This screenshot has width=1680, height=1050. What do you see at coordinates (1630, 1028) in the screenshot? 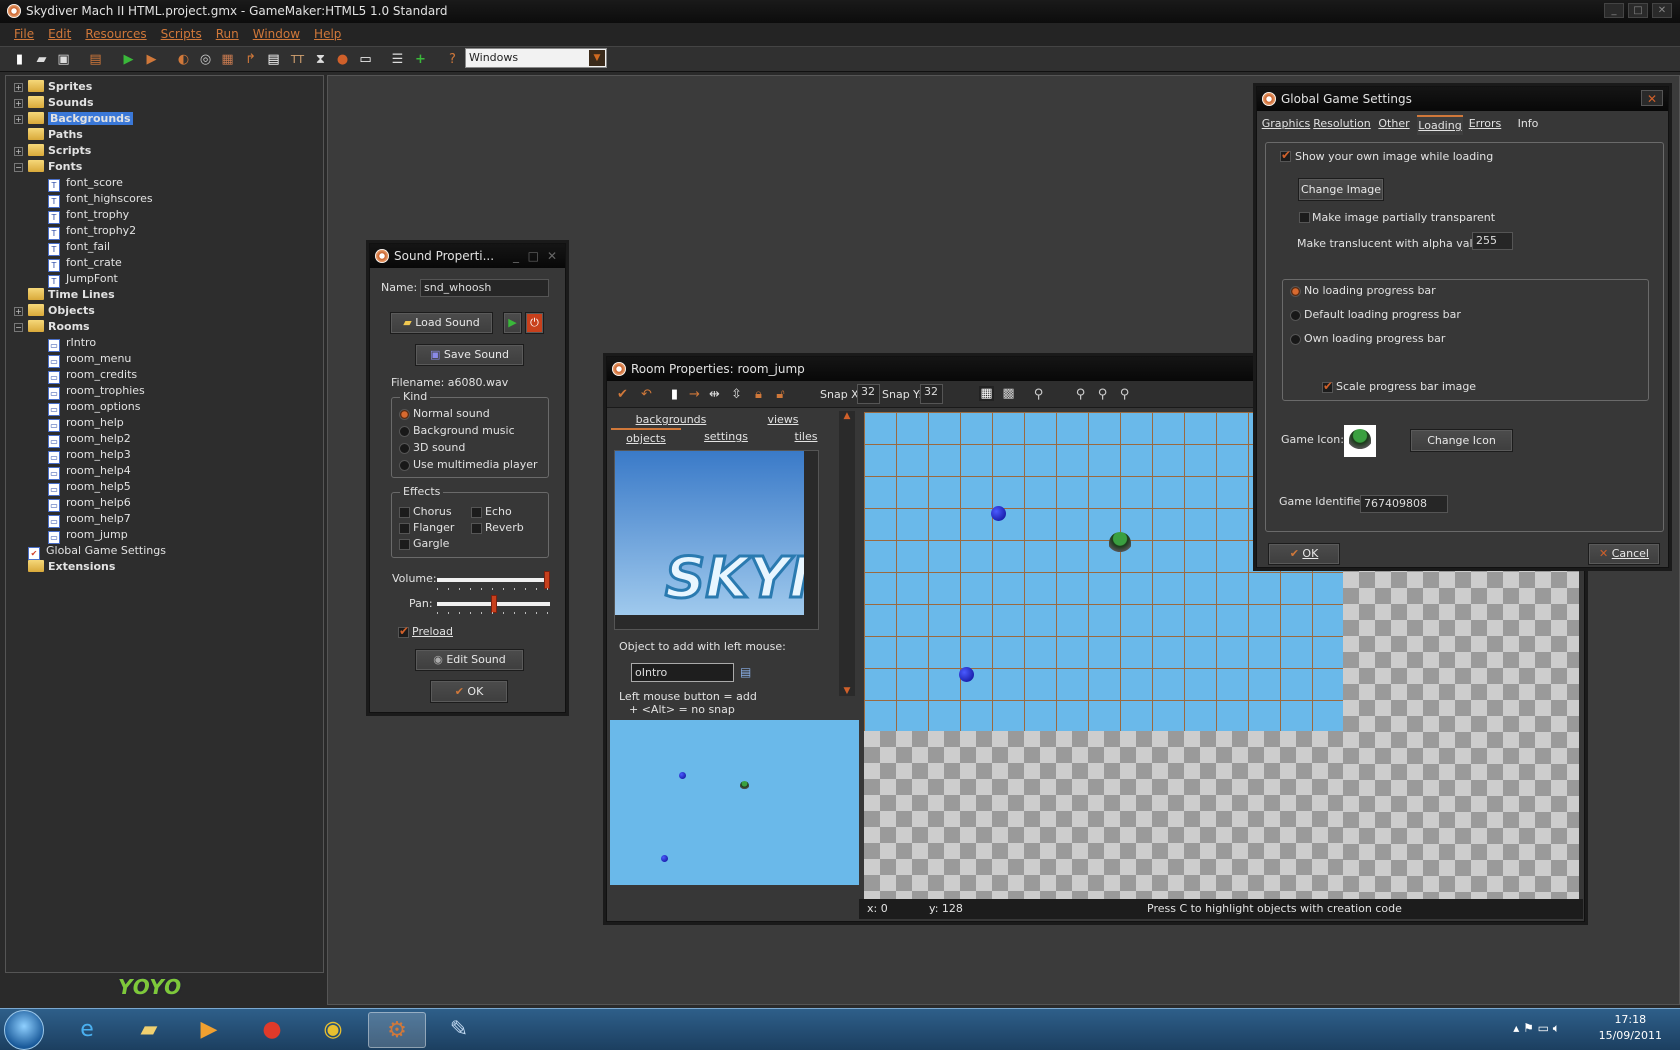
I see `system-clock: 17:18 15/09/2011` at bounding box center [1630, 1028].